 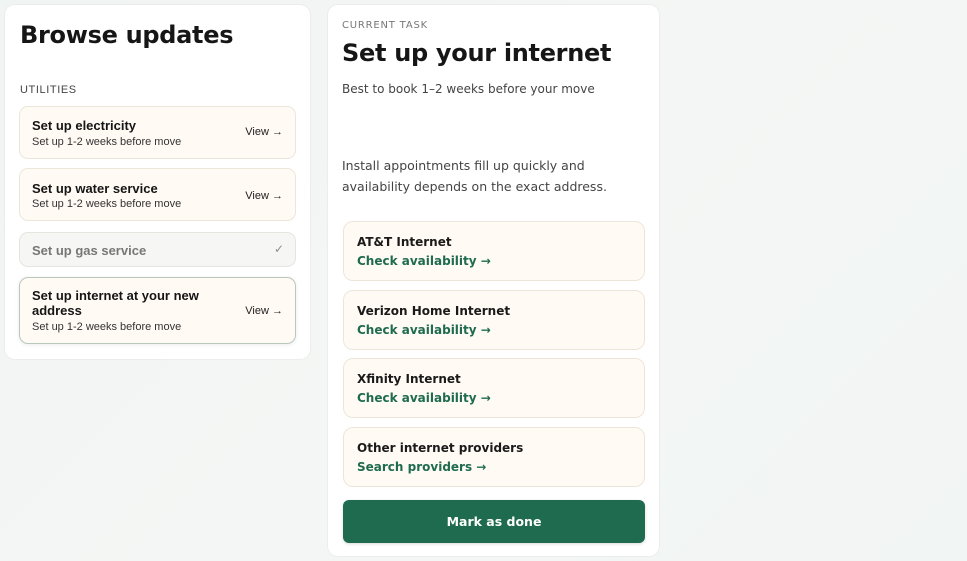 I want to click on provider-name: Other internet providers, so click(x=440, y=448).